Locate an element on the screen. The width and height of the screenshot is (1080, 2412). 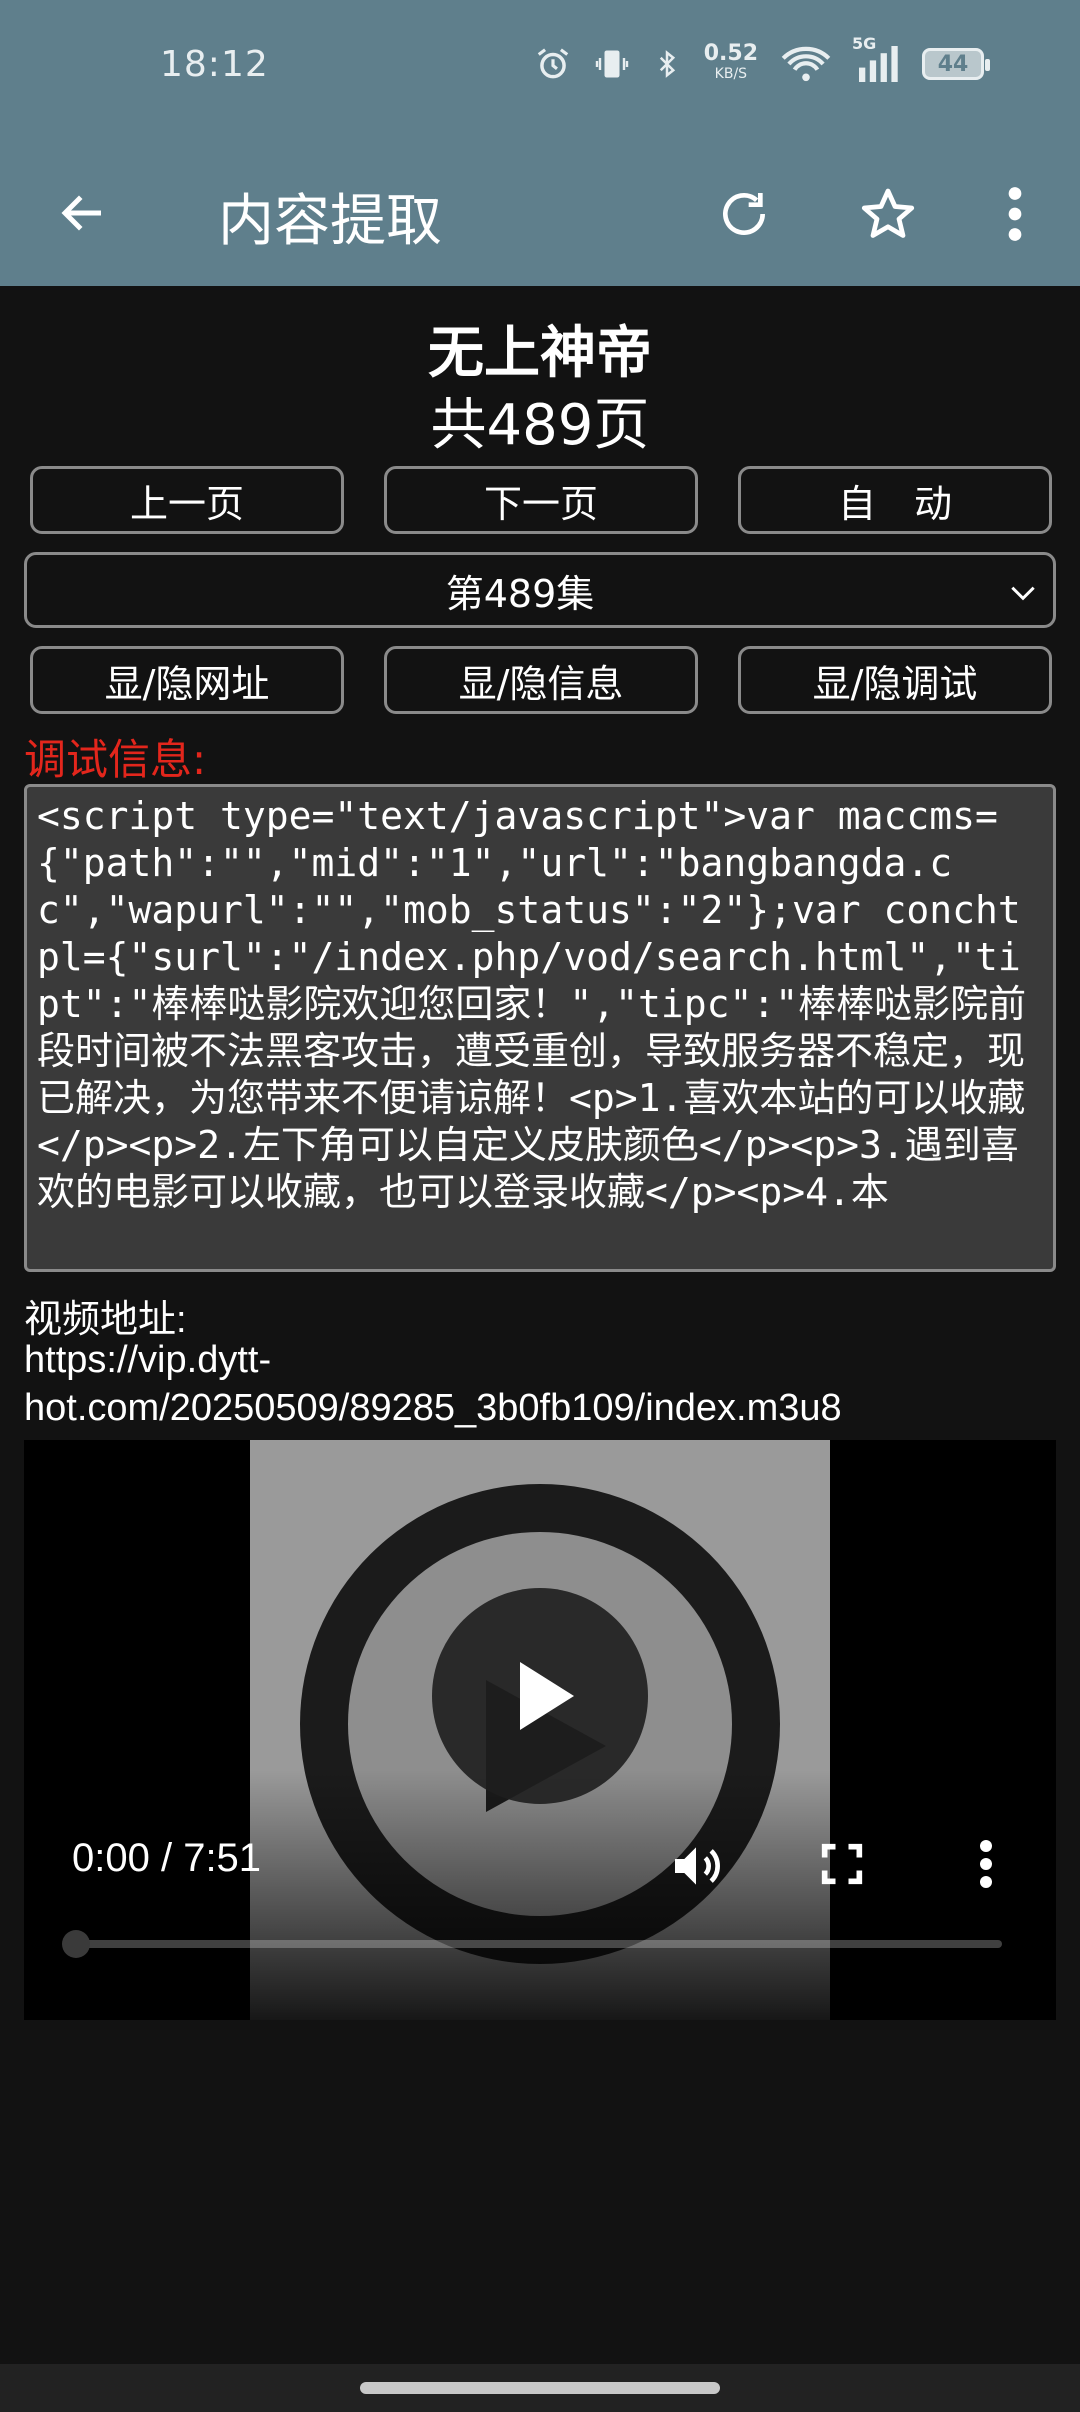
signal-indicator: 5G is located at coordinates (876, 58).